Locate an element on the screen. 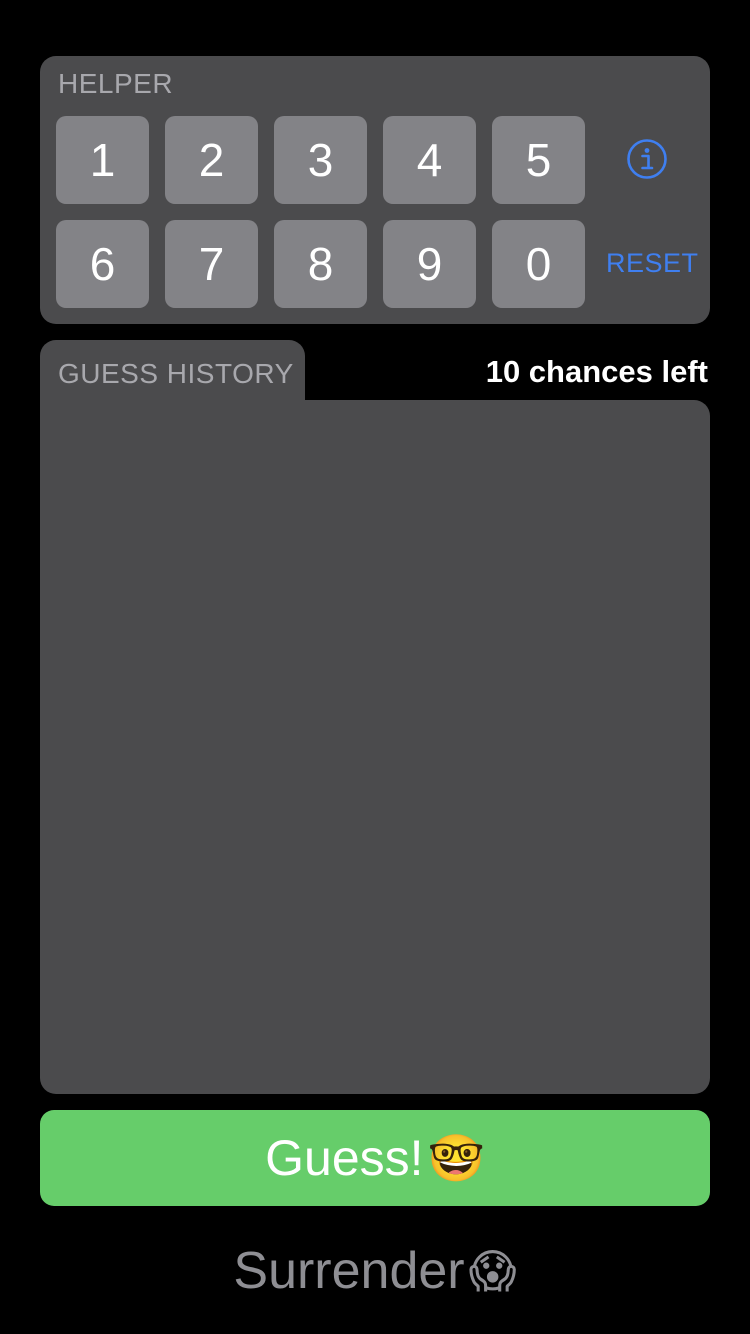 Image resolution: width=750 pixels, height=1334 pixels. digit-key-7: 7 is located at coordinates (211, 264).